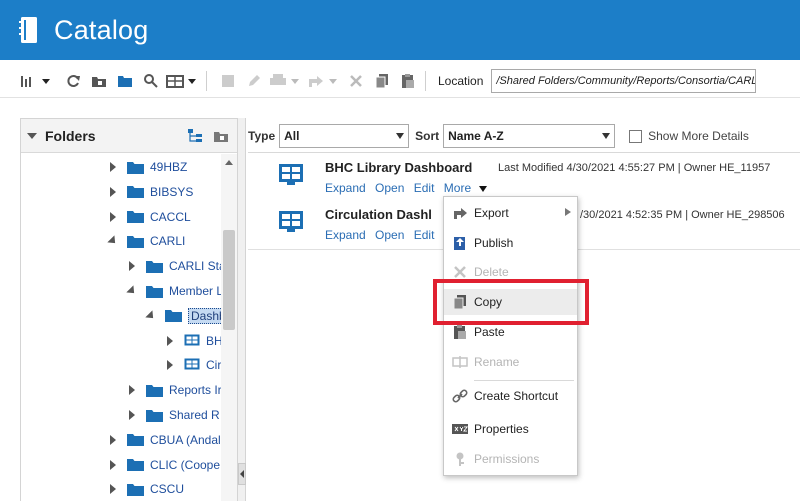  I want to click on tree-item-folder: CARLI, so click(146, 241).